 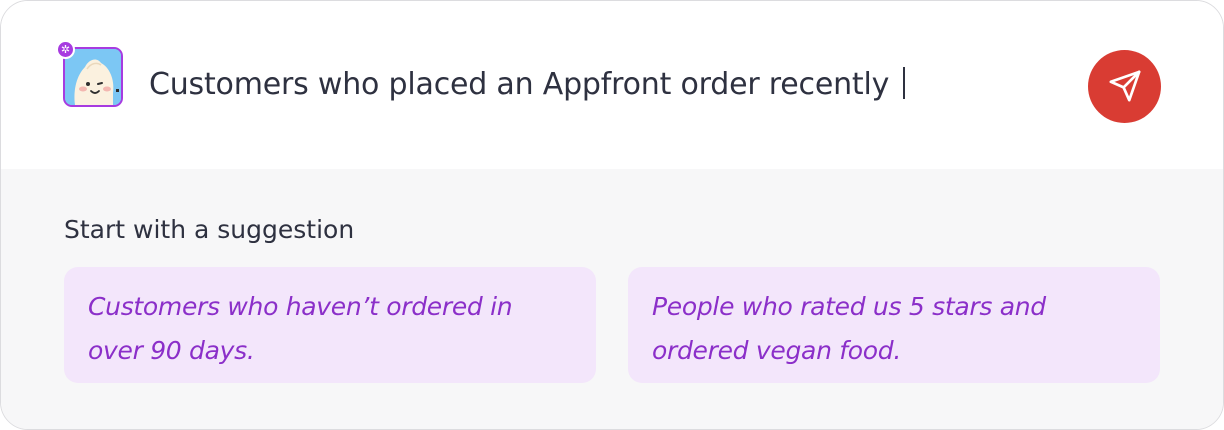 What do you see at coordinates (65, 49) in the screenshot?
I see `sparkle-icon: ✲` at bounding box center [65, 49].